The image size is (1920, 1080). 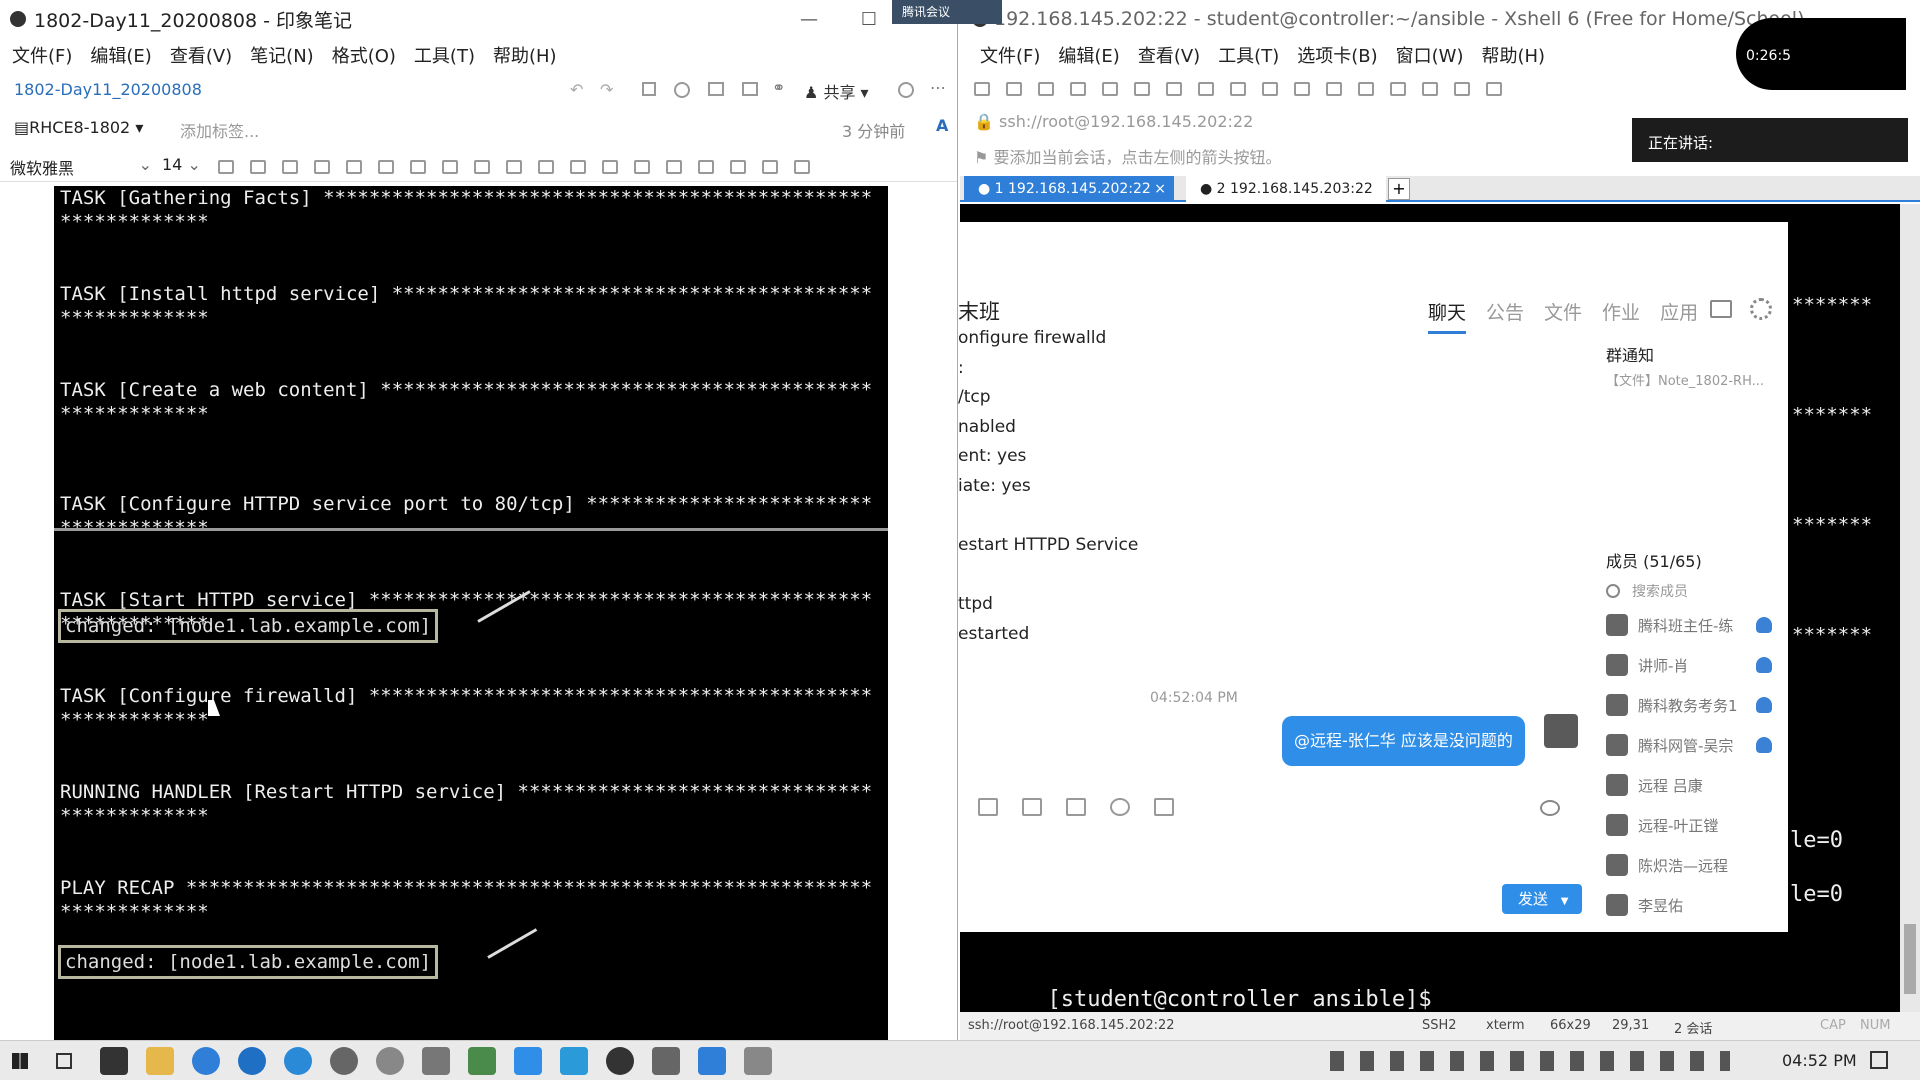 What do you see at coordinates (1696, 625) in the screenshot?
I see `member-item: 腾科班主任-练` at bounding box center [1696, 625].